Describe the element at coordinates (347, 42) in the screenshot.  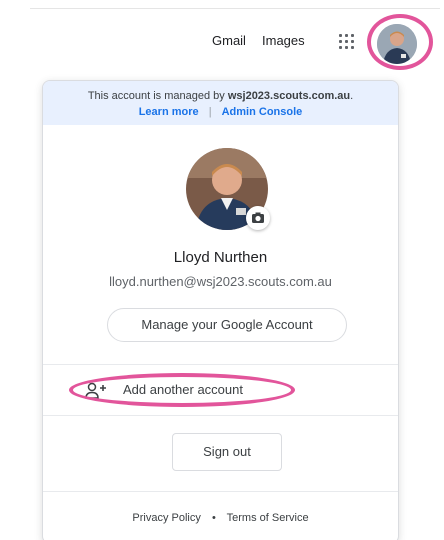
I see `apps-grid-icon` at that location.